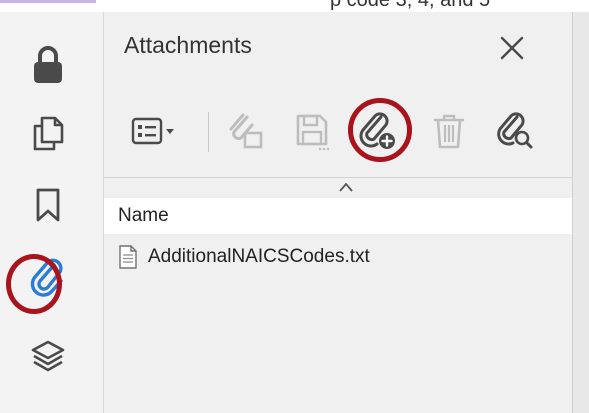  I want to click on save-attachment-button, so click(313, 131).